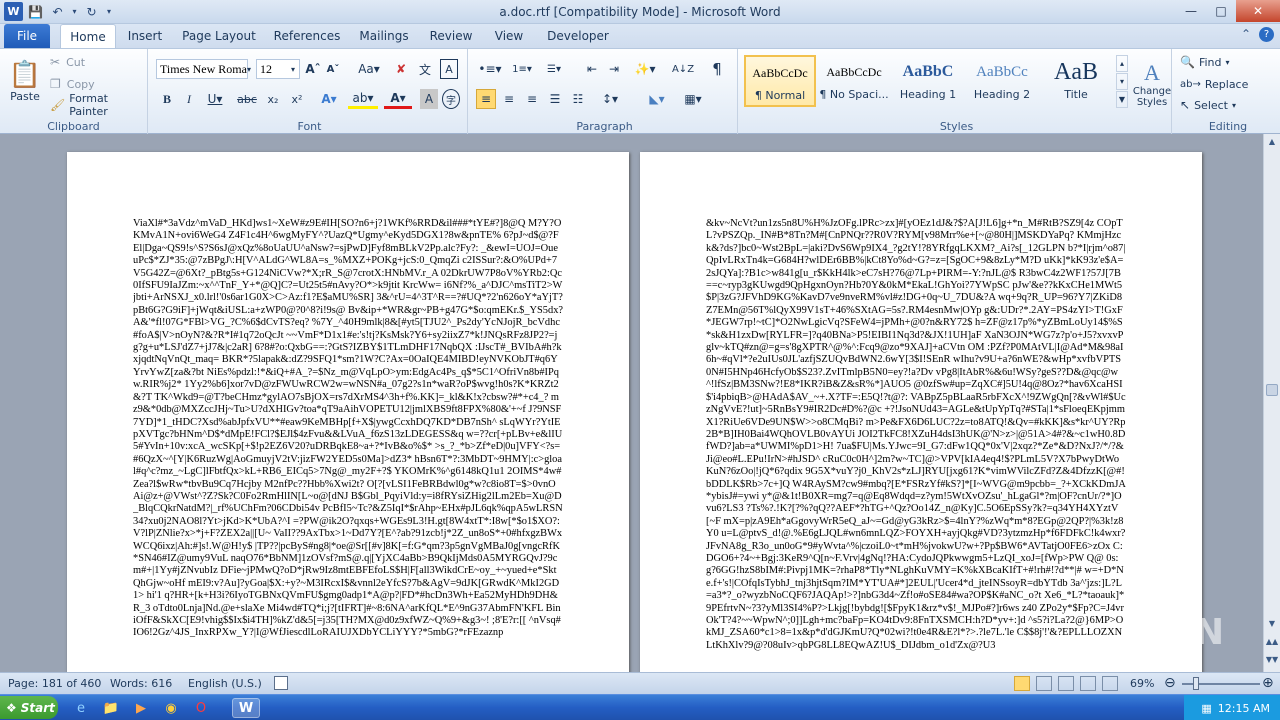 Image resolution: width=1280 pixels, height=720 pixels. What do you see at coordinates (281, 683) in the screenshot?
I see `macro-record-icon` at bounding box center [281, 683].